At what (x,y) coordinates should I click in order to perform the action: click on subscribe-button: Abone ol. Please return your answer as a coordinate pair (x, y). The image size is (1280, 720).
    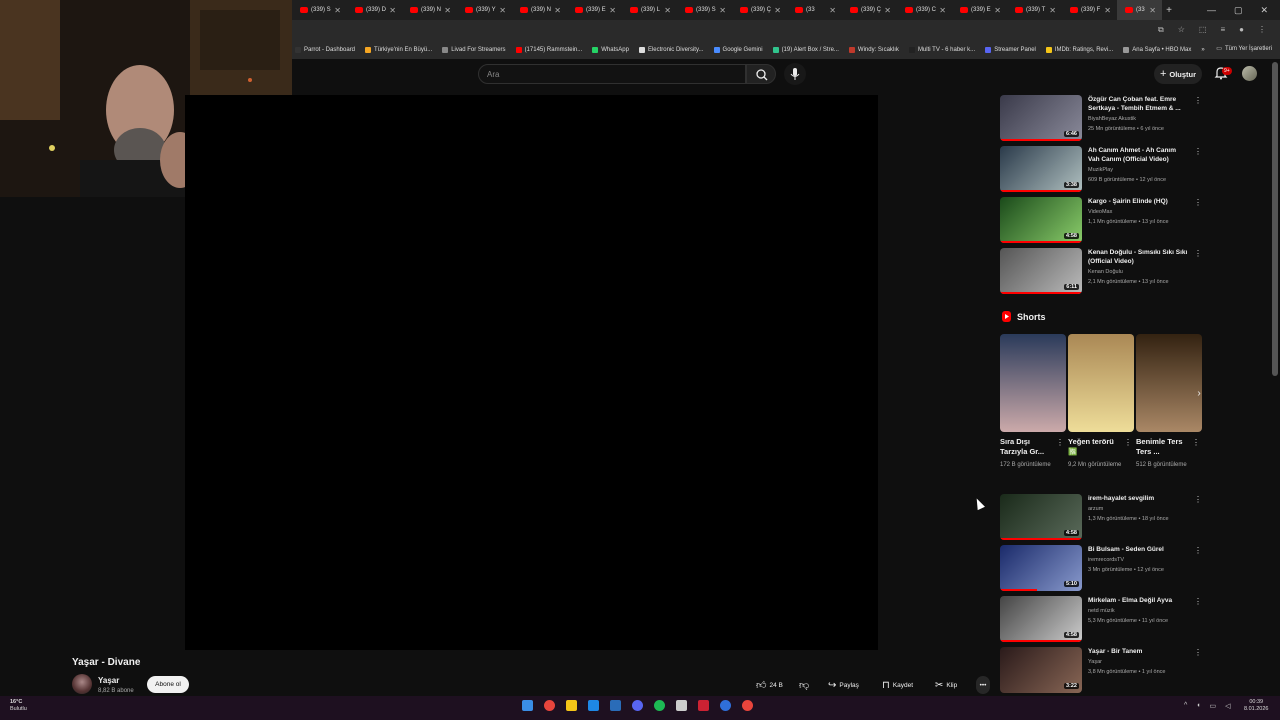
    Looking at the image, I should click on (168, 684).